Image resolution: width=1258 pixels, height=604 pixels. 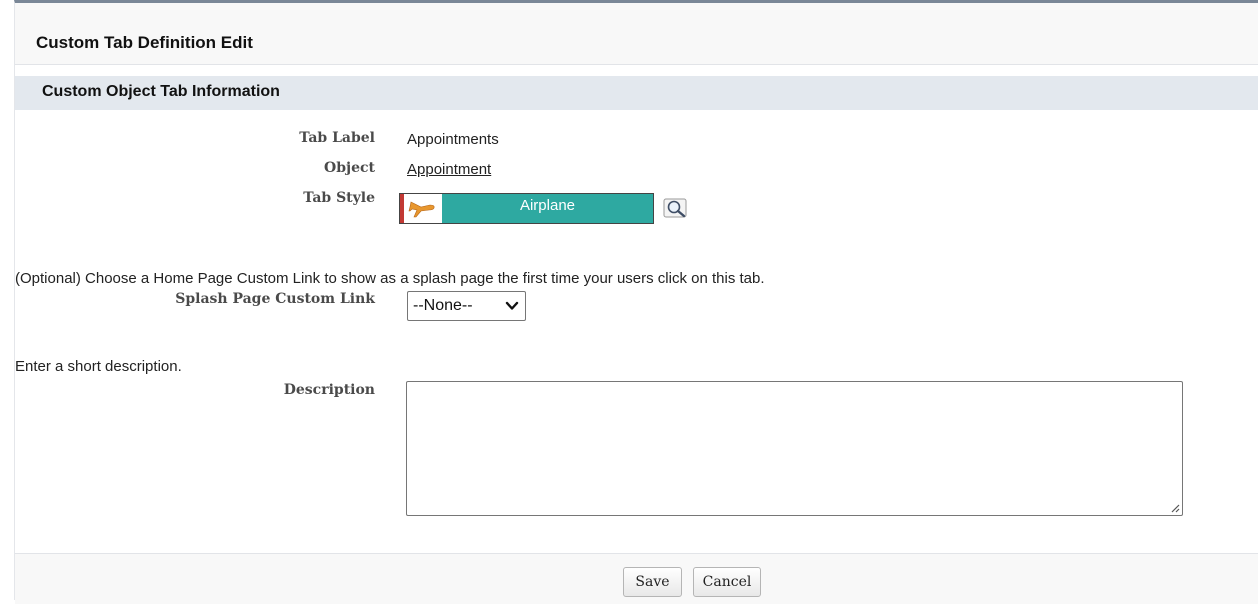 What do you see at coordinates (453, 139) in the screenshot?
I see `tab-label-value: Appointments` at bounding box center [453, 139].